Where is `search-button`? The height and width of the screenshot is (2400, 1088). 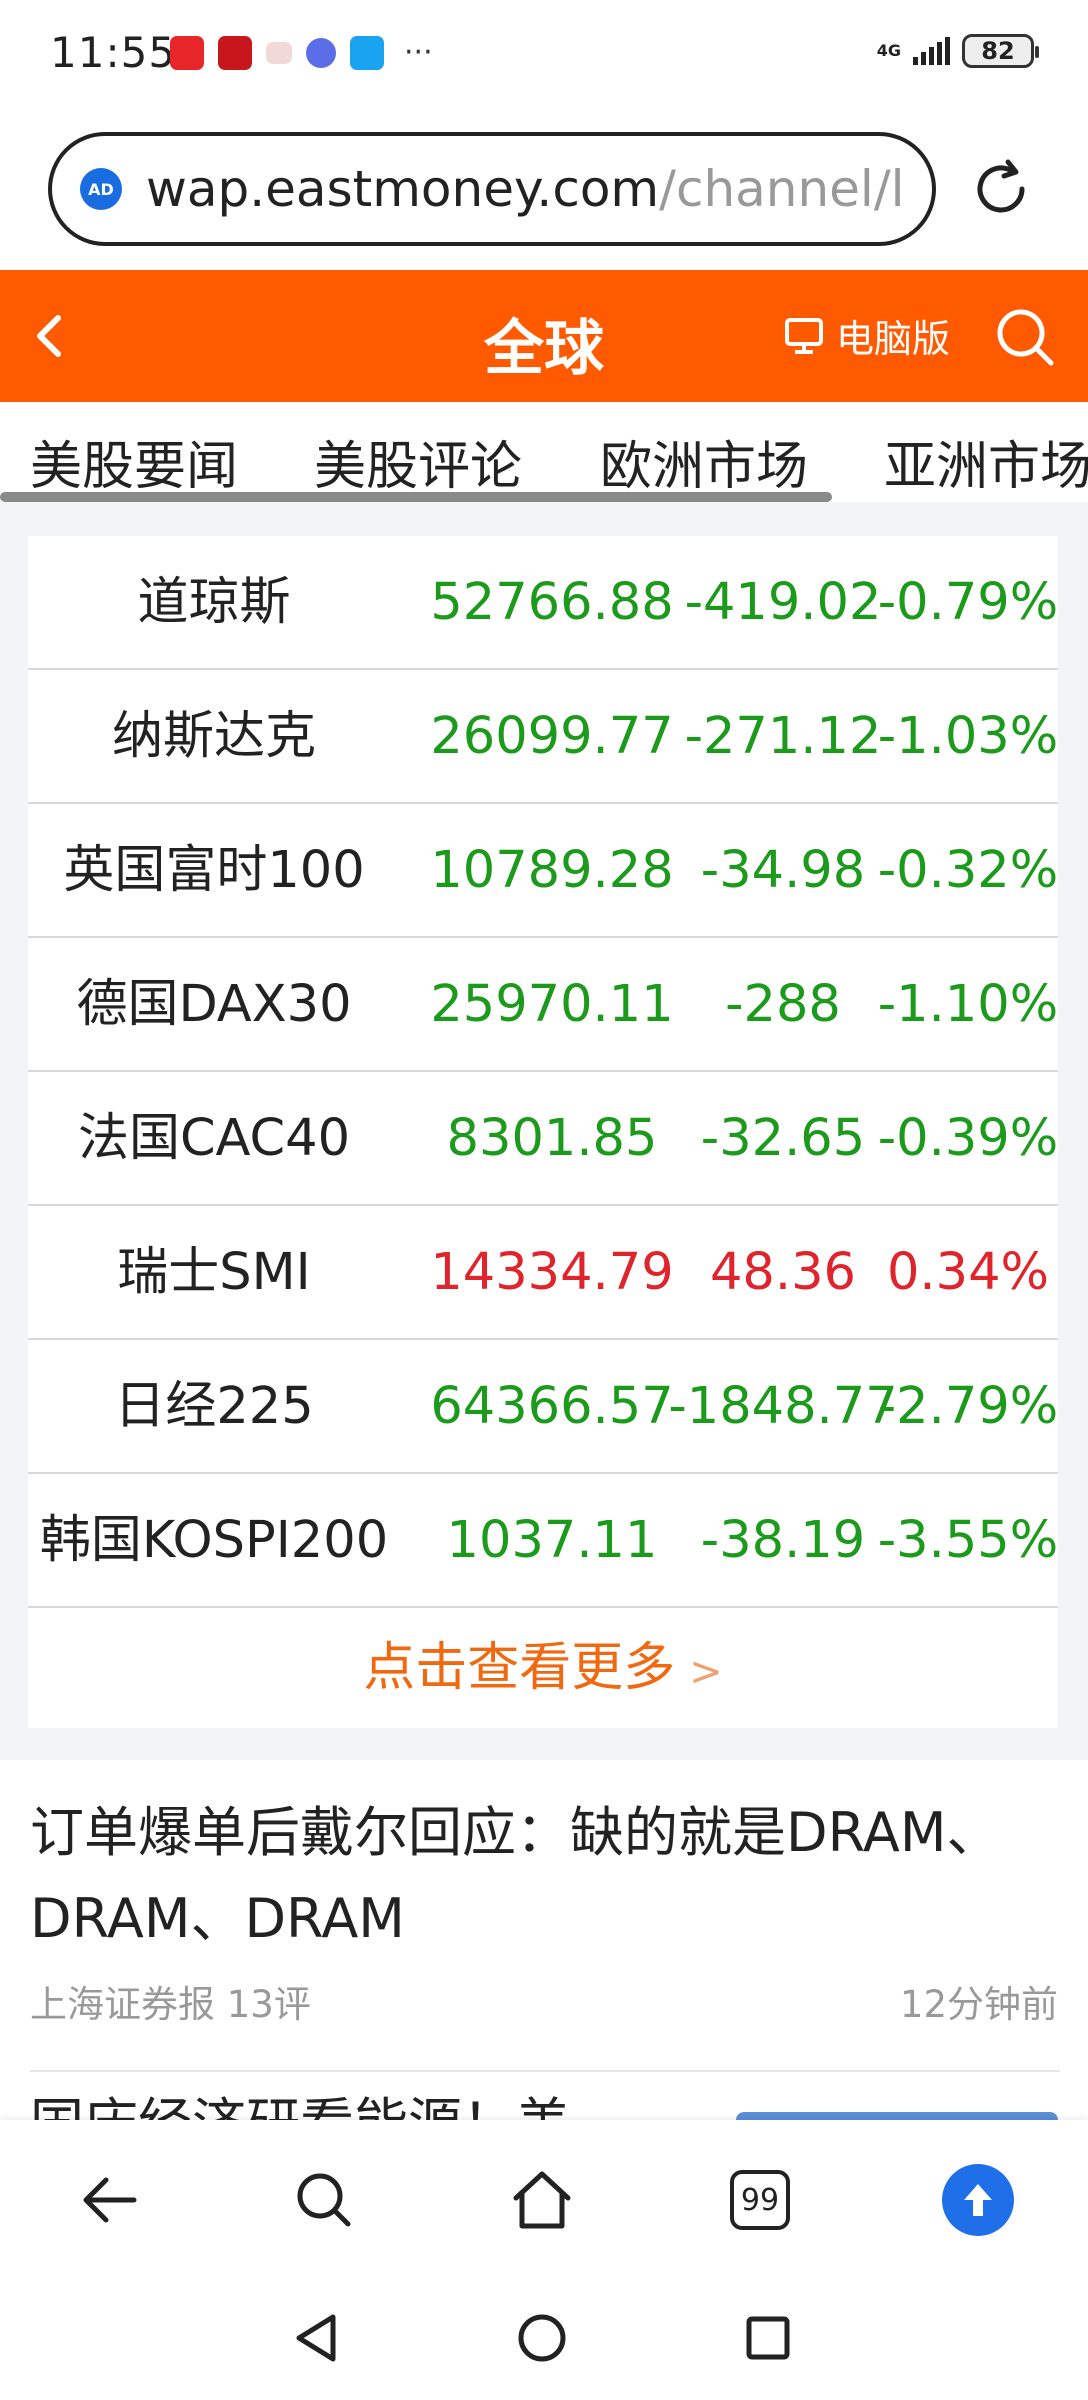
search-button is located at coordinates (1025, 337).